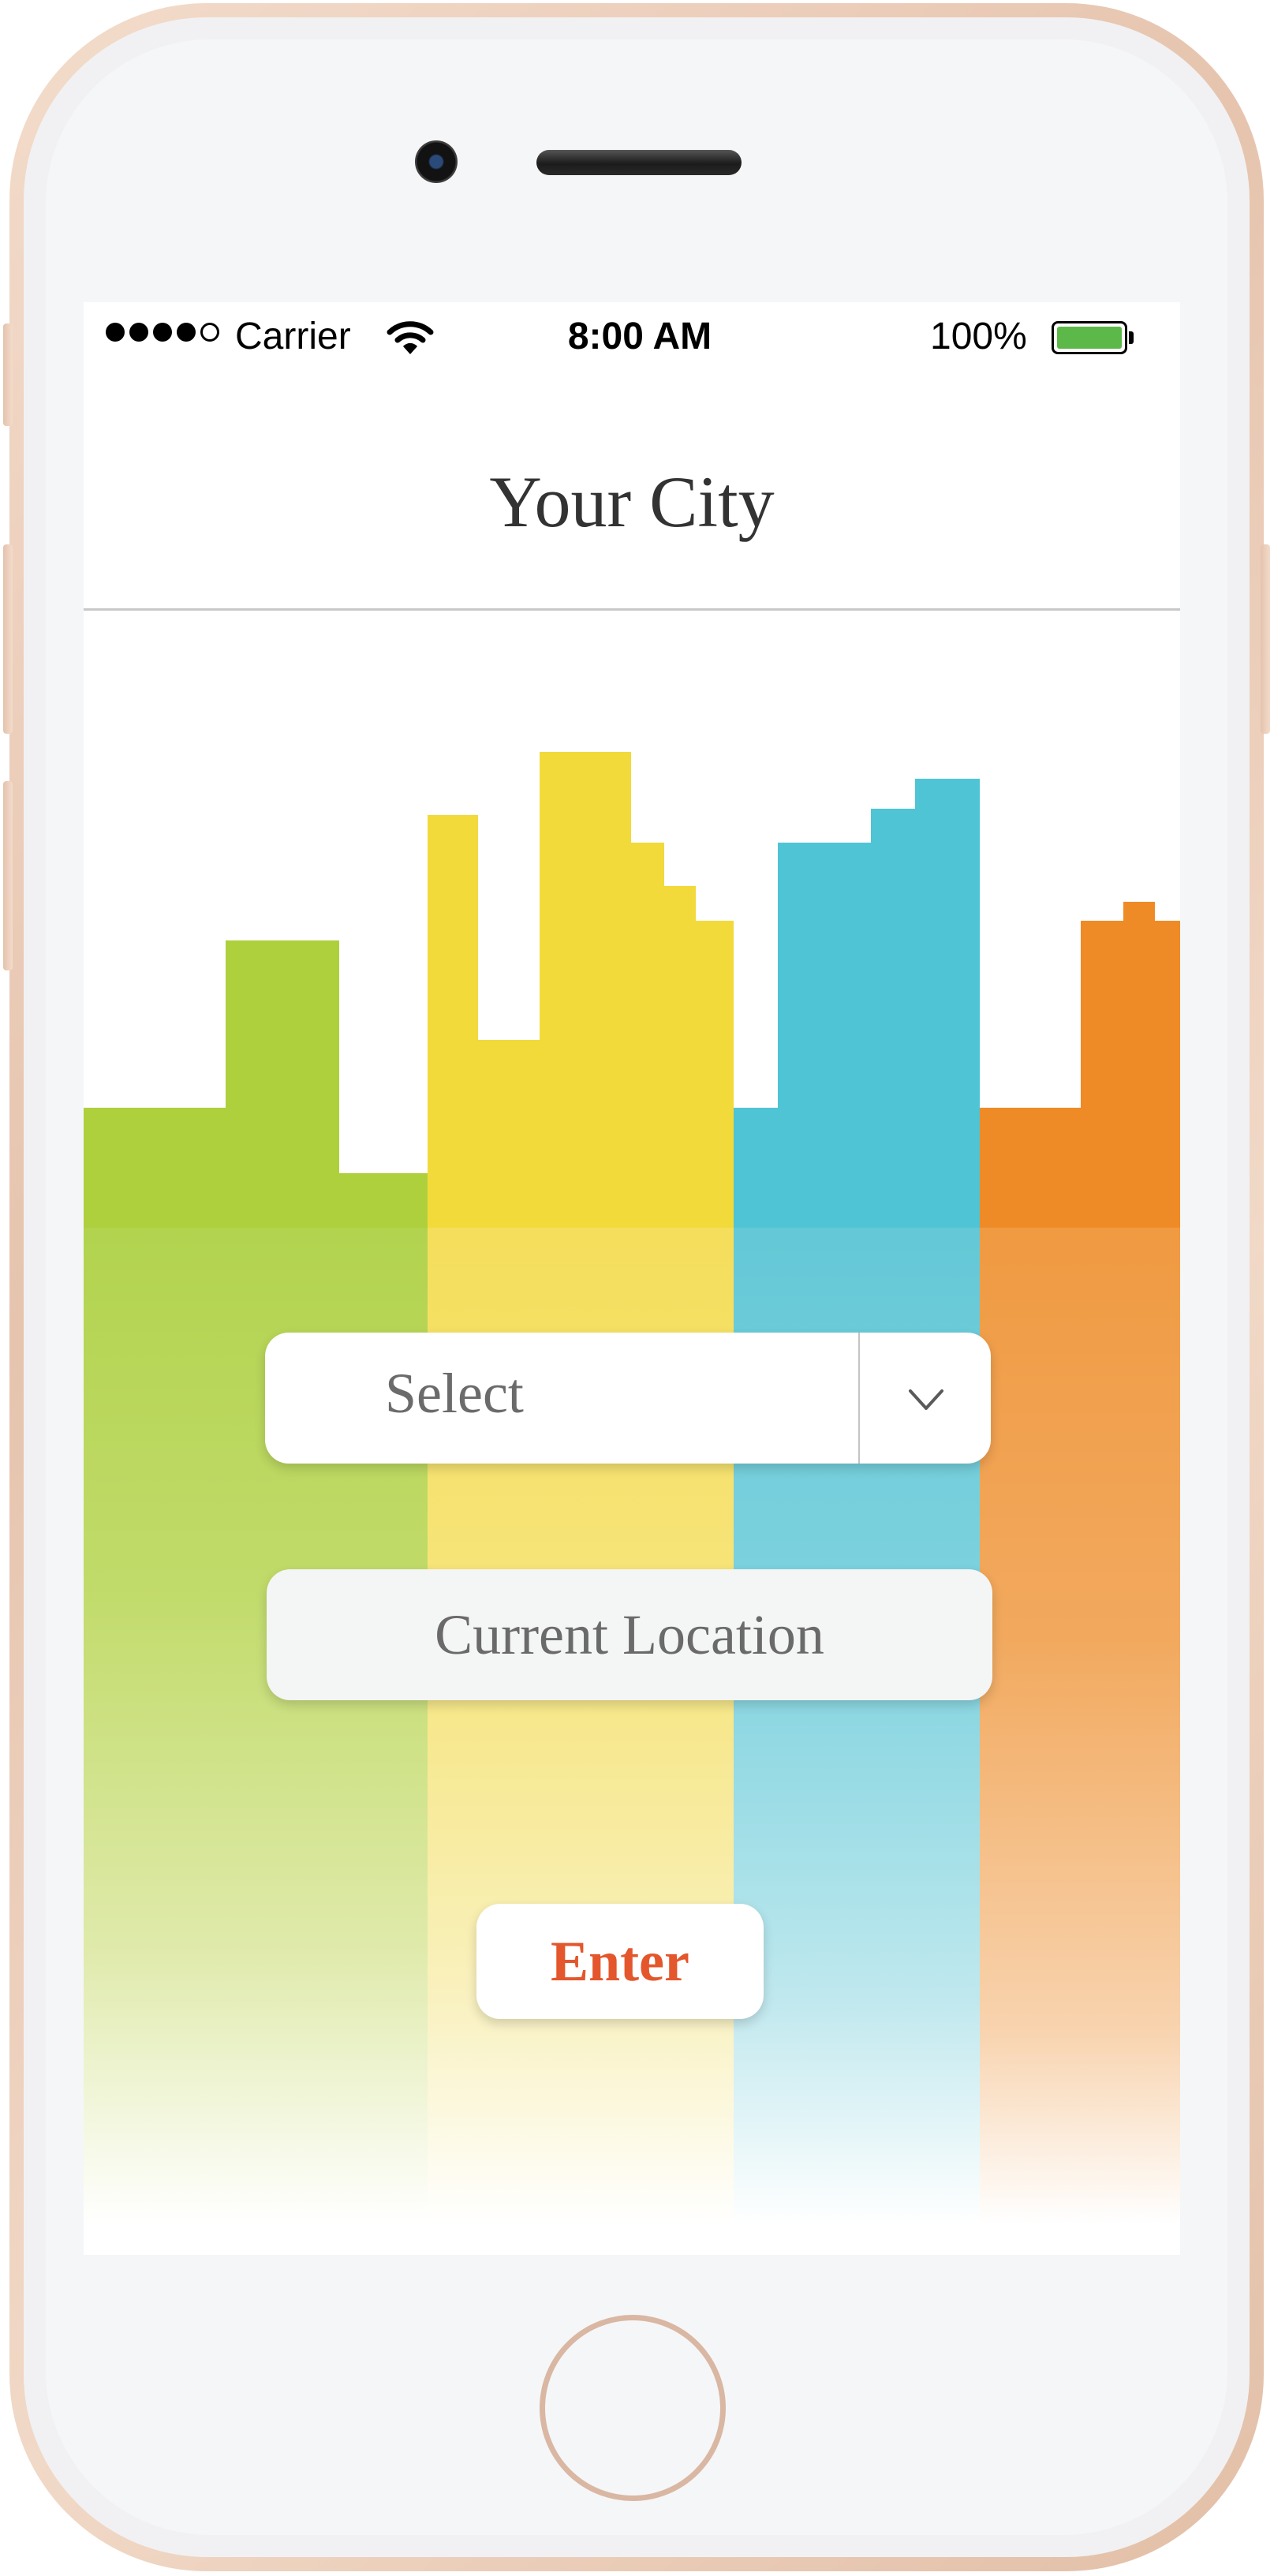 This screenshot has width=1274, height=2576. Describe the element at coordinates (411, 337) in the screenshot. I see `wifi-icon` at that location.